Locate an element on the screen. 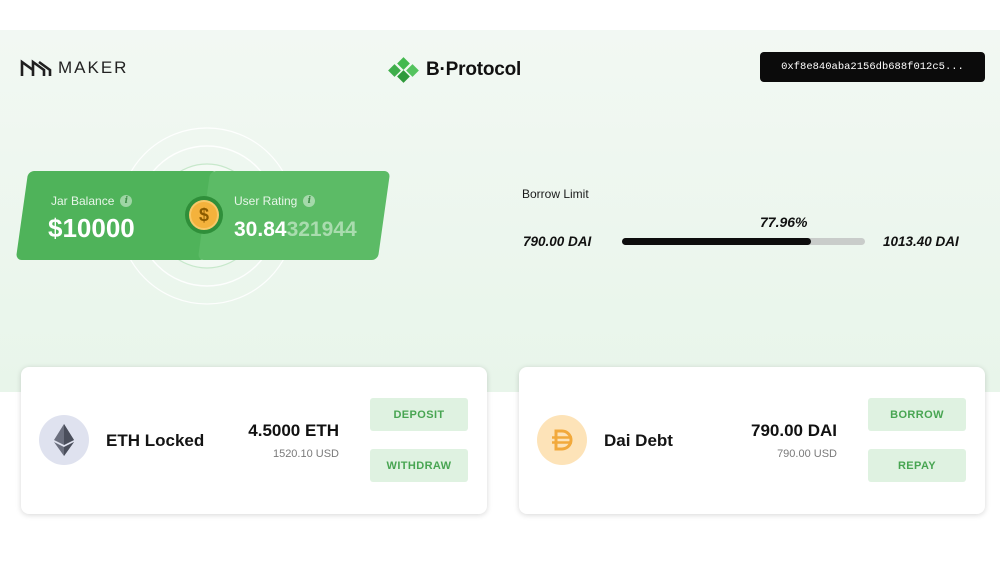 This screenshot has height=561, width=1000. maker-logo: MAKER is located at coordinates (74, 68).